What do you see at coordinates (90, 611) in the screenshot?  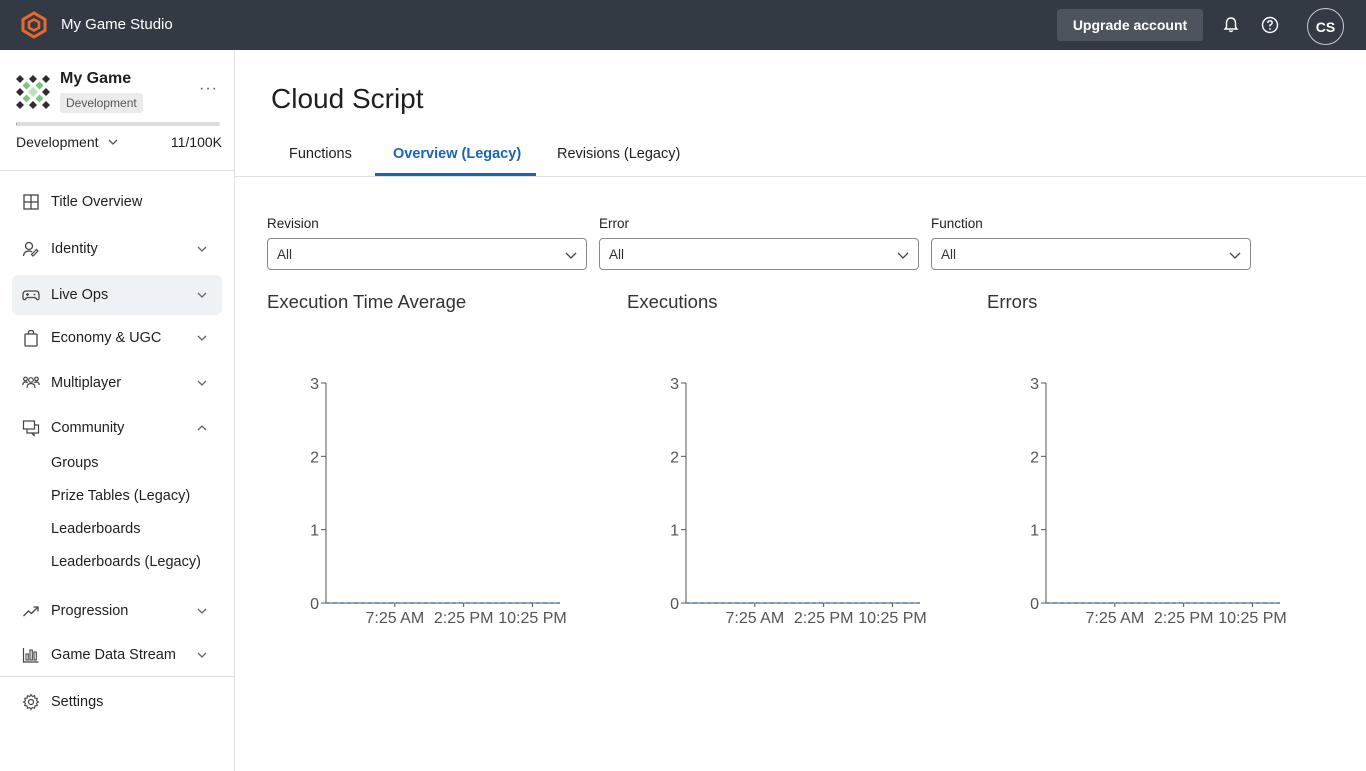 I see `sidebar-item-label: Progression` at bounding box center [90, 611].